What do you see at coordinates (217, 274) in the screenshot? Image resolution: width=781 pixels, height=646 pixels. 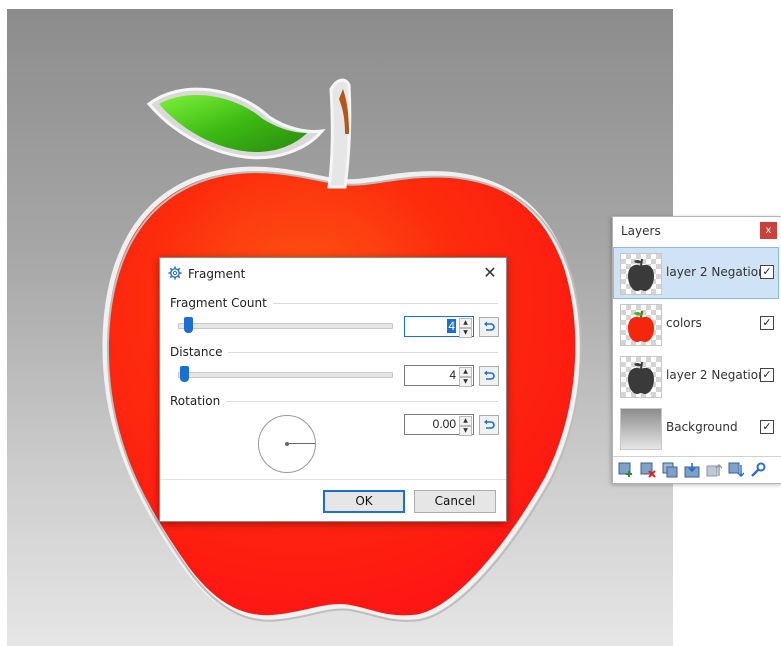 I see `dialog-title: Fragment` at bounding box center [217, 274].